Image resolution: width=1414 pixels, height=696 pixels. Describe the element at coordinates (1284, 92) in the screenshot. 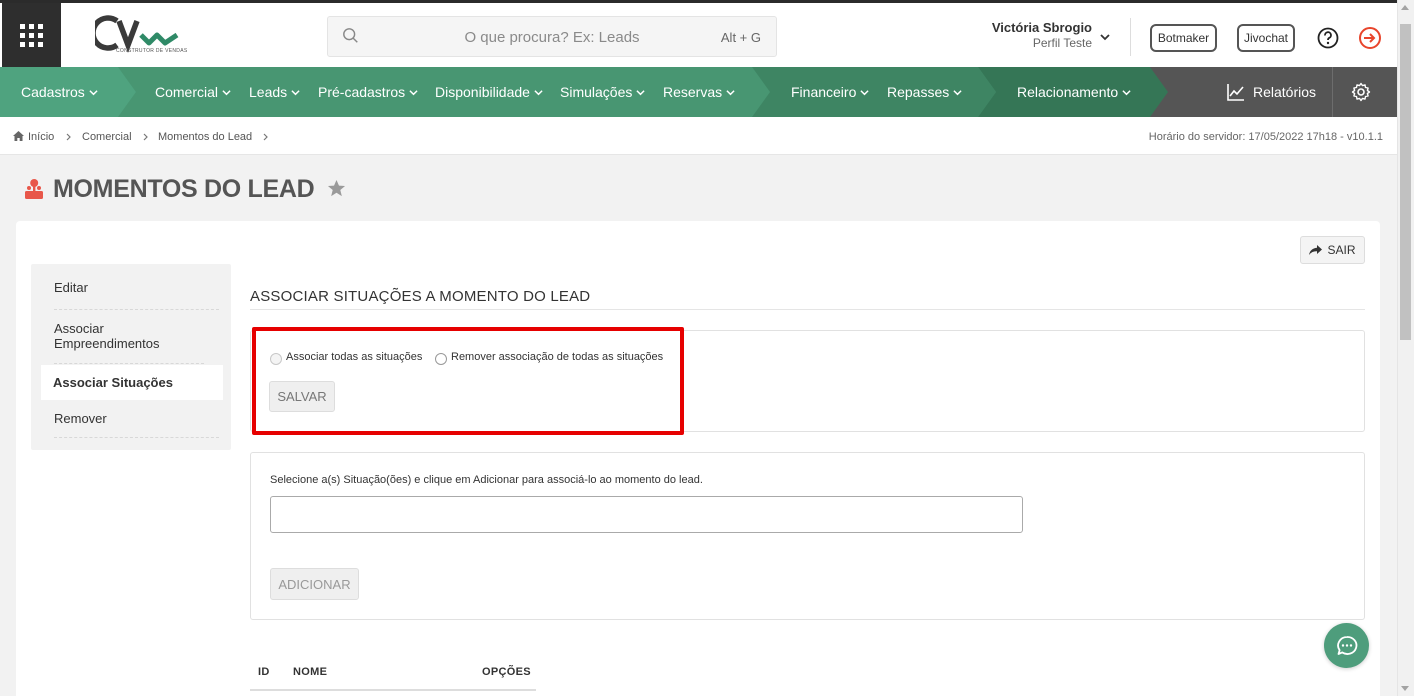

I see `nav-relatorios: Relatórios` at that location.